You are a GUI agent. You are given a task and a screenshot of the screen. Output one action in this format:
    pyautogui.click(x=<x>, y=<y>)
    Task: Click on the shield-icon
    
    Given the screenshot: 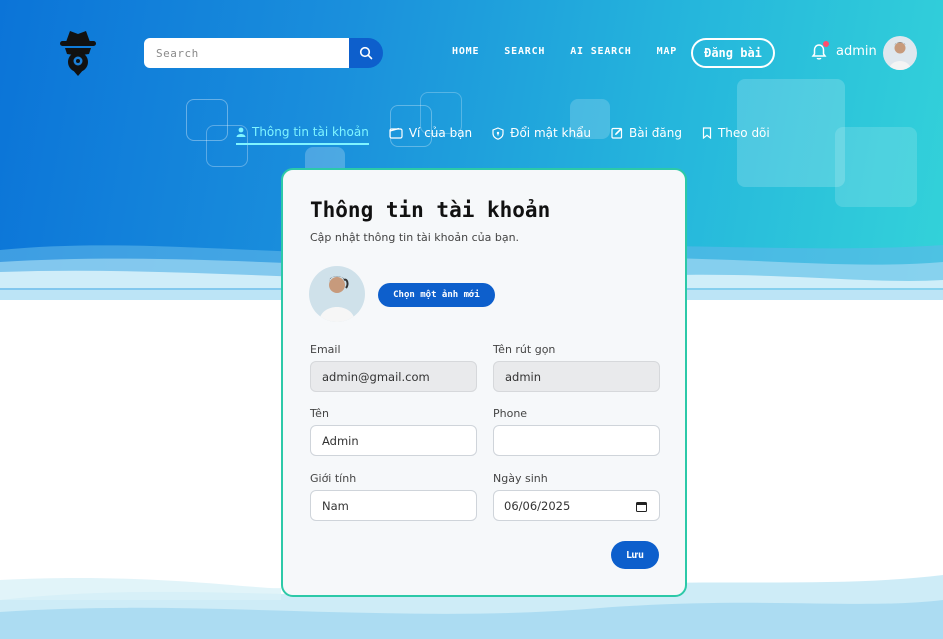 What is the action you would take?
    pyautogui.click(x=498, y=133)
    